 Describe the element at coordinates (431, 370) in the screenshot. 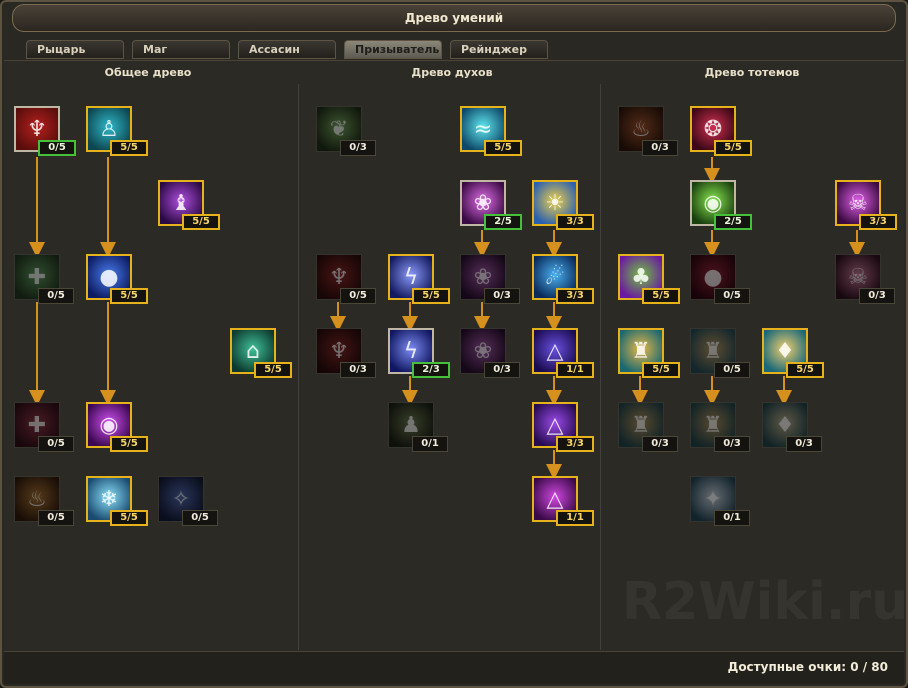

I see `skill-level-counter: 2/3` at that location.